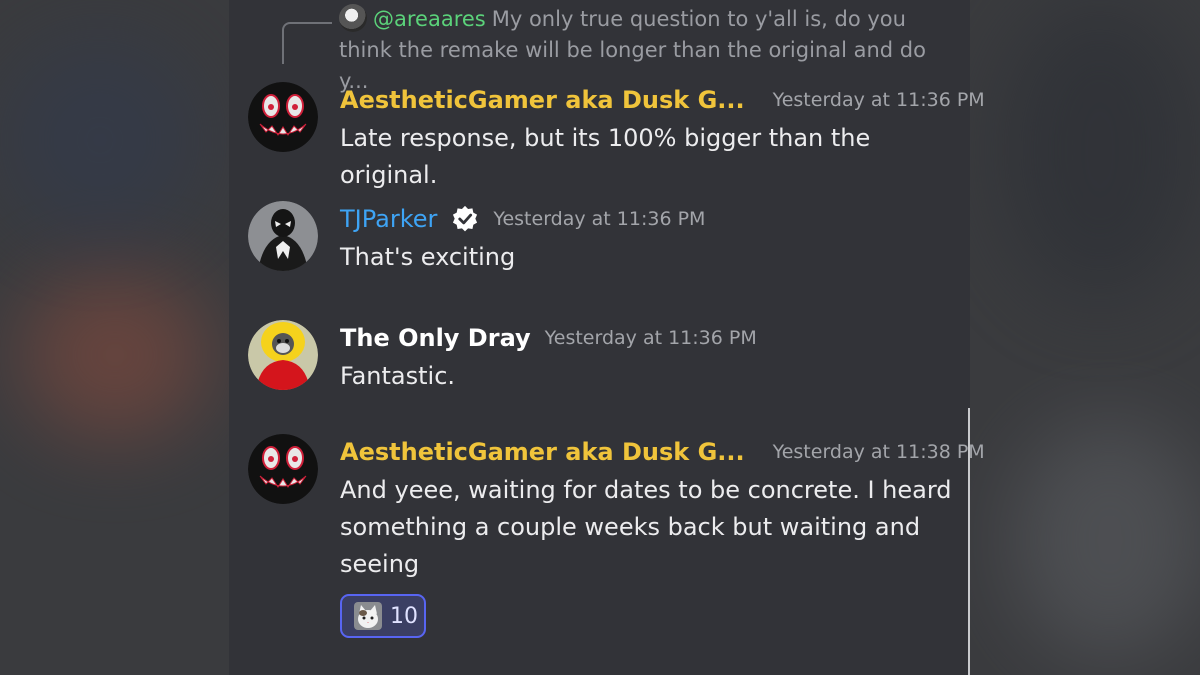  What do you see at coordinates (404, 616) in the screenshot?
I see `reaction-count: 10` at bounding box center [404, 616].